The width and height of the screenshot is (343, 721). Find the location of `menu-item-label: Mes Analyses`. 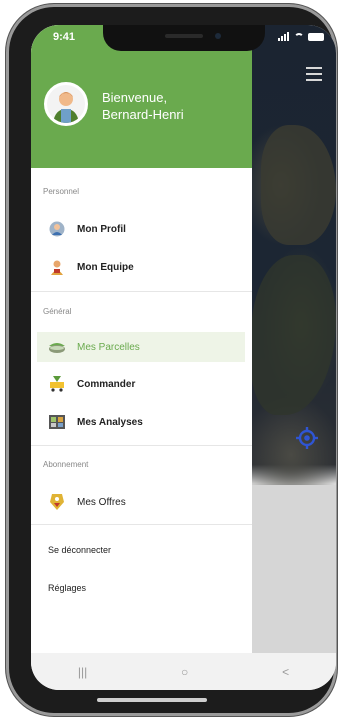

menu-item-label: Mes Analyses is located at coordinates (110, 422).